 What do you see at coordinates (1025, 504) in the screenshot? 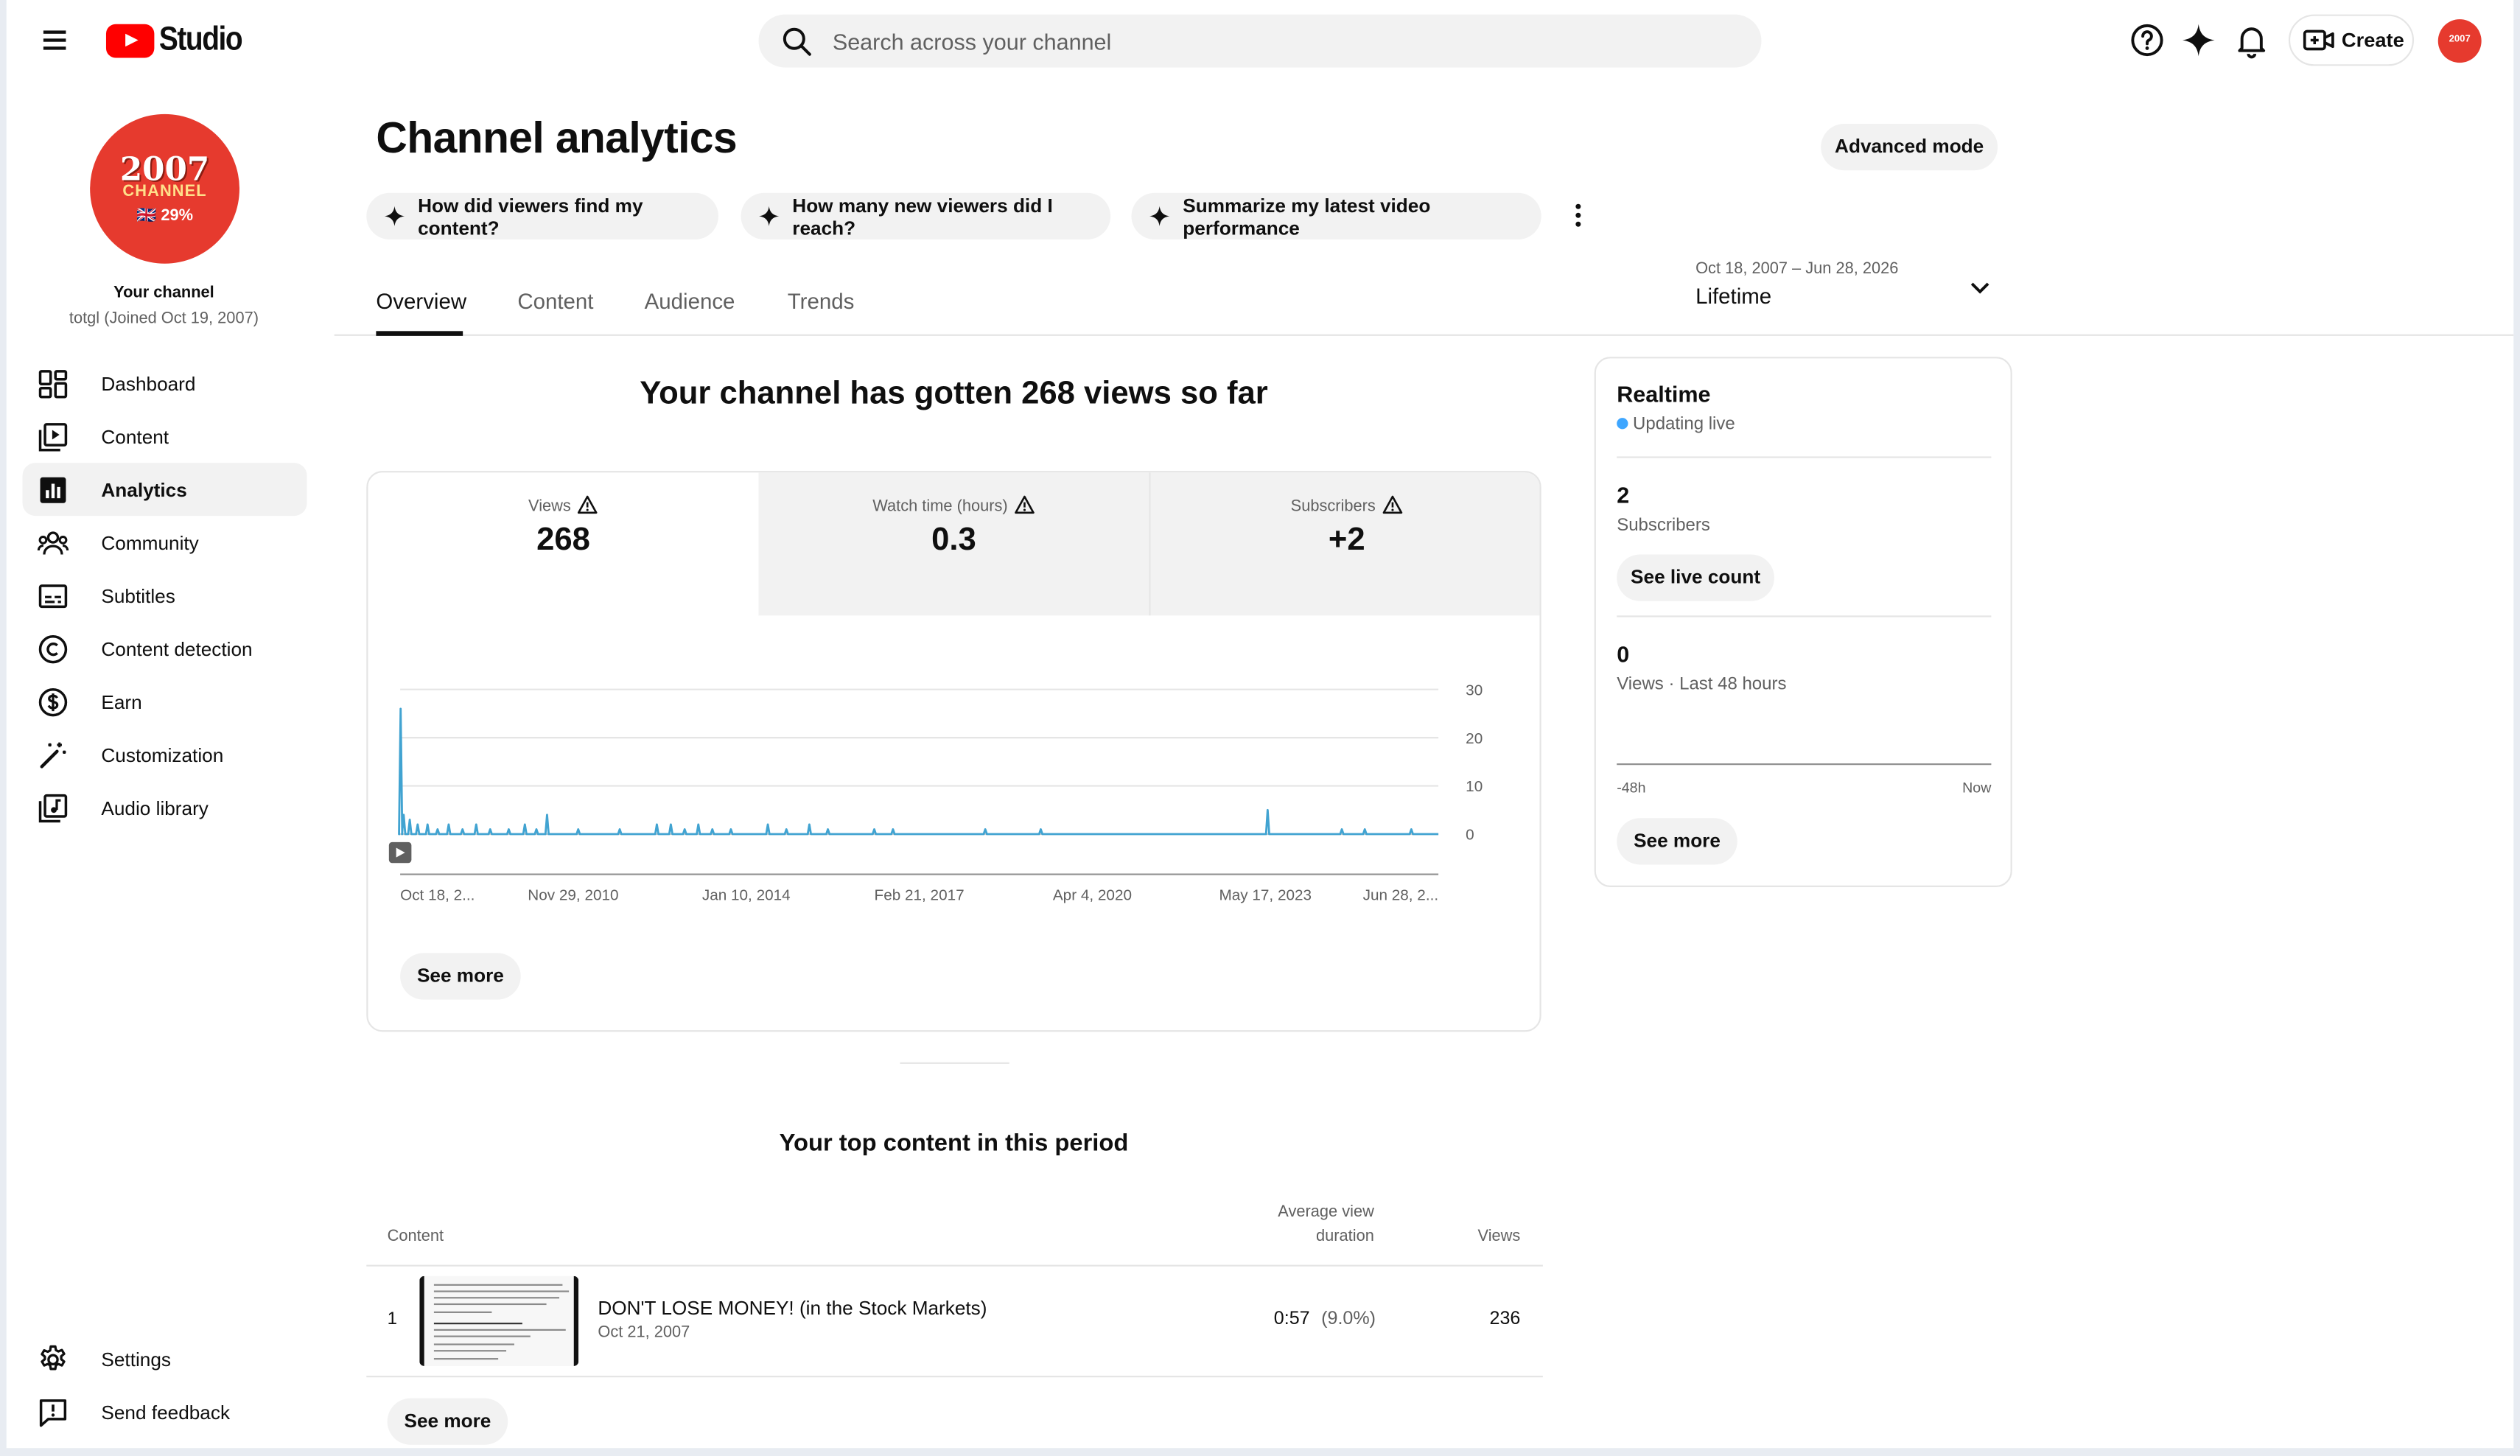
I see `warning-icon` at bounding box center [1025, 504].